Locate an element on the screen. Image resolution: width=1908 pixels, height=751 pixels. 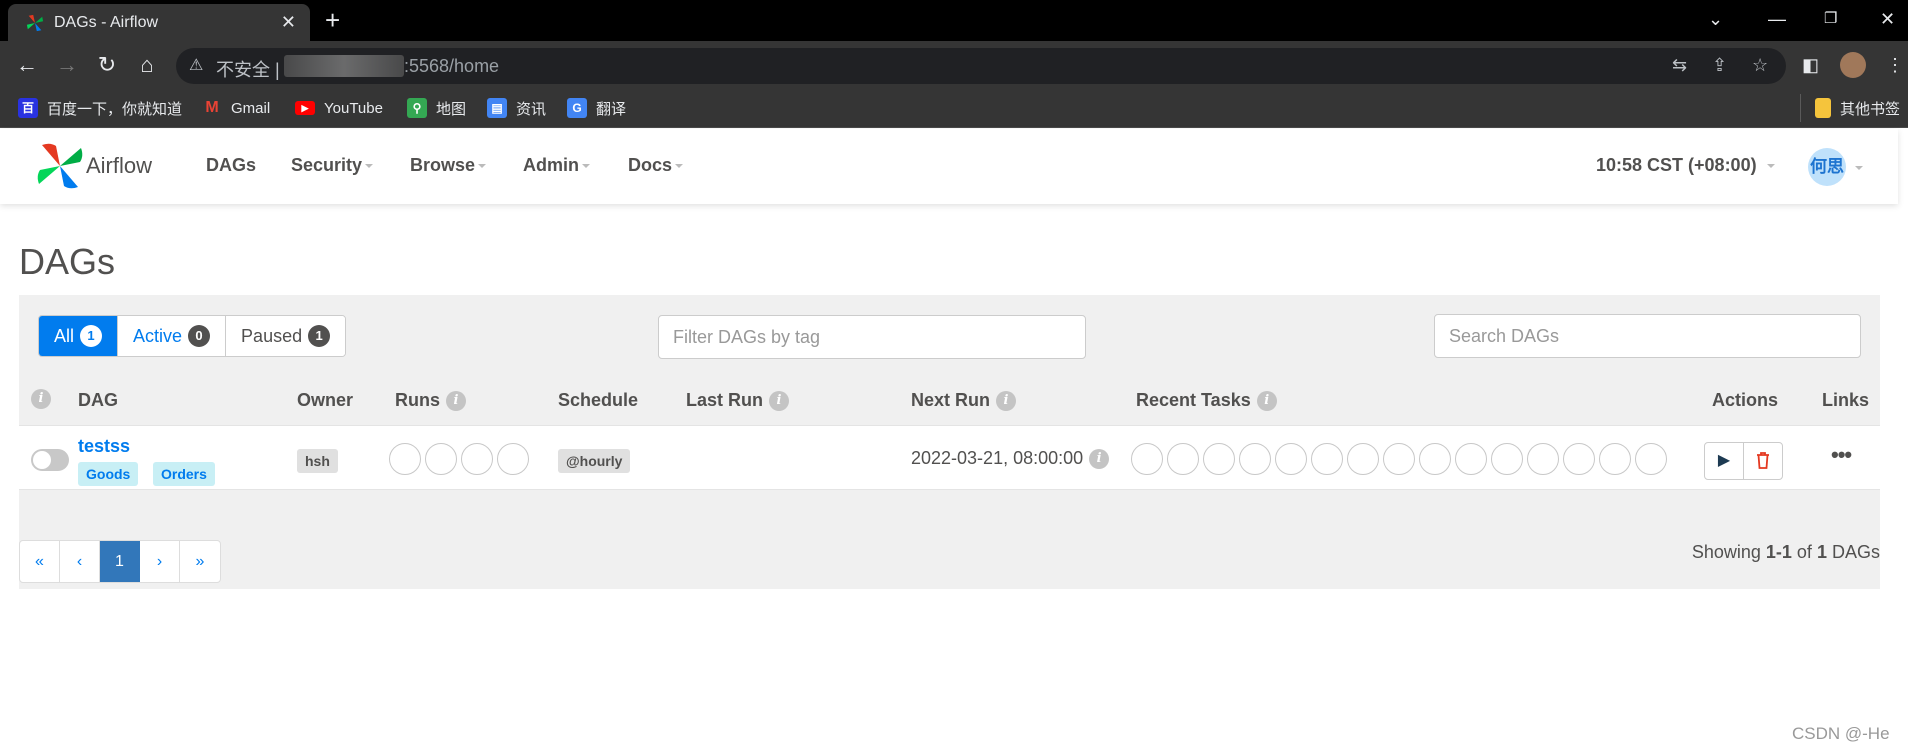
nav-dags: DAGs is located at coordinates (231, 165).